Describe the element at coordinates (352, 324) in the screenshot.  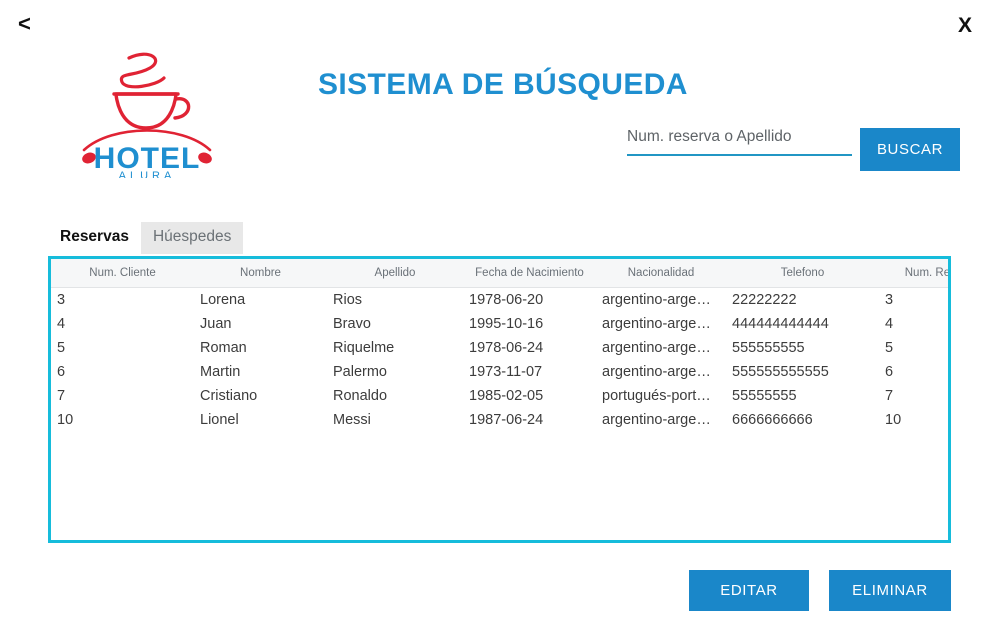
I see `cell-apellido: Bravo` at that location.